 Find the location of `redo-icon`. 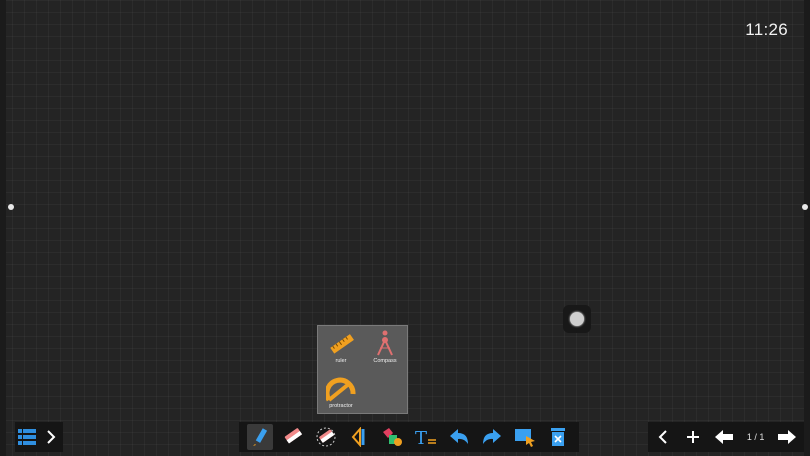

redo-icon is located at coordinates (491, 436).